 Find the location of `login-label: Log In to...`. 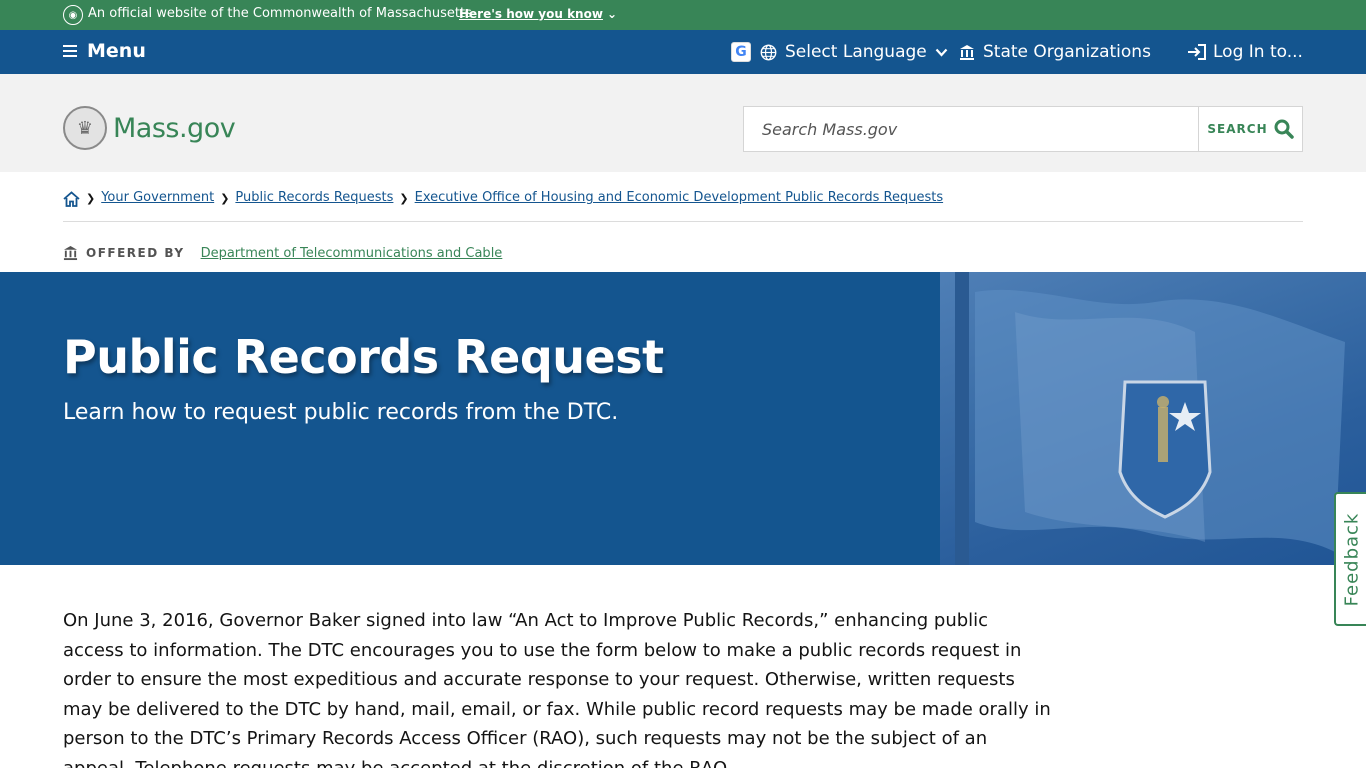

login-label: Log In to... is located at coordinates (1258, 52).